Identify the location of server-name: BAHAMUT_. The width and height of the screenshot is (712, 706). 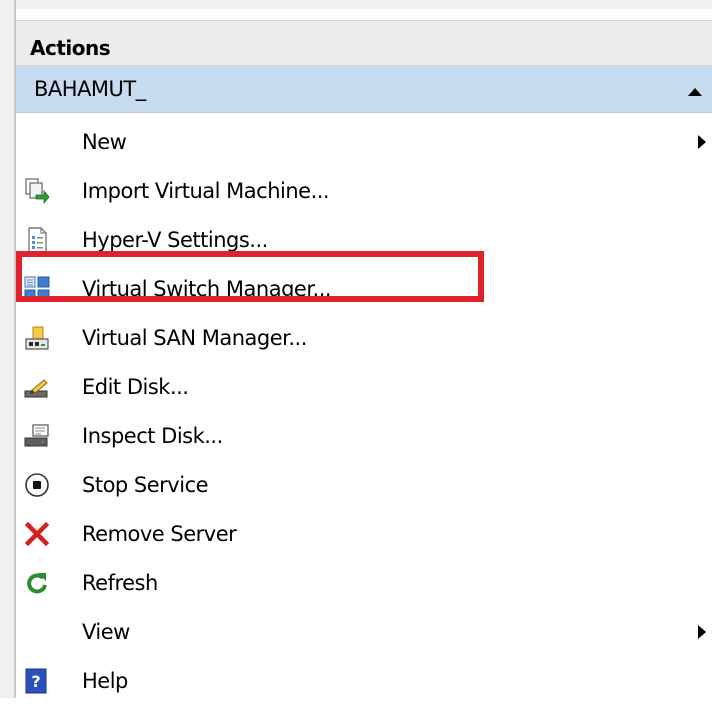
(90, 89).